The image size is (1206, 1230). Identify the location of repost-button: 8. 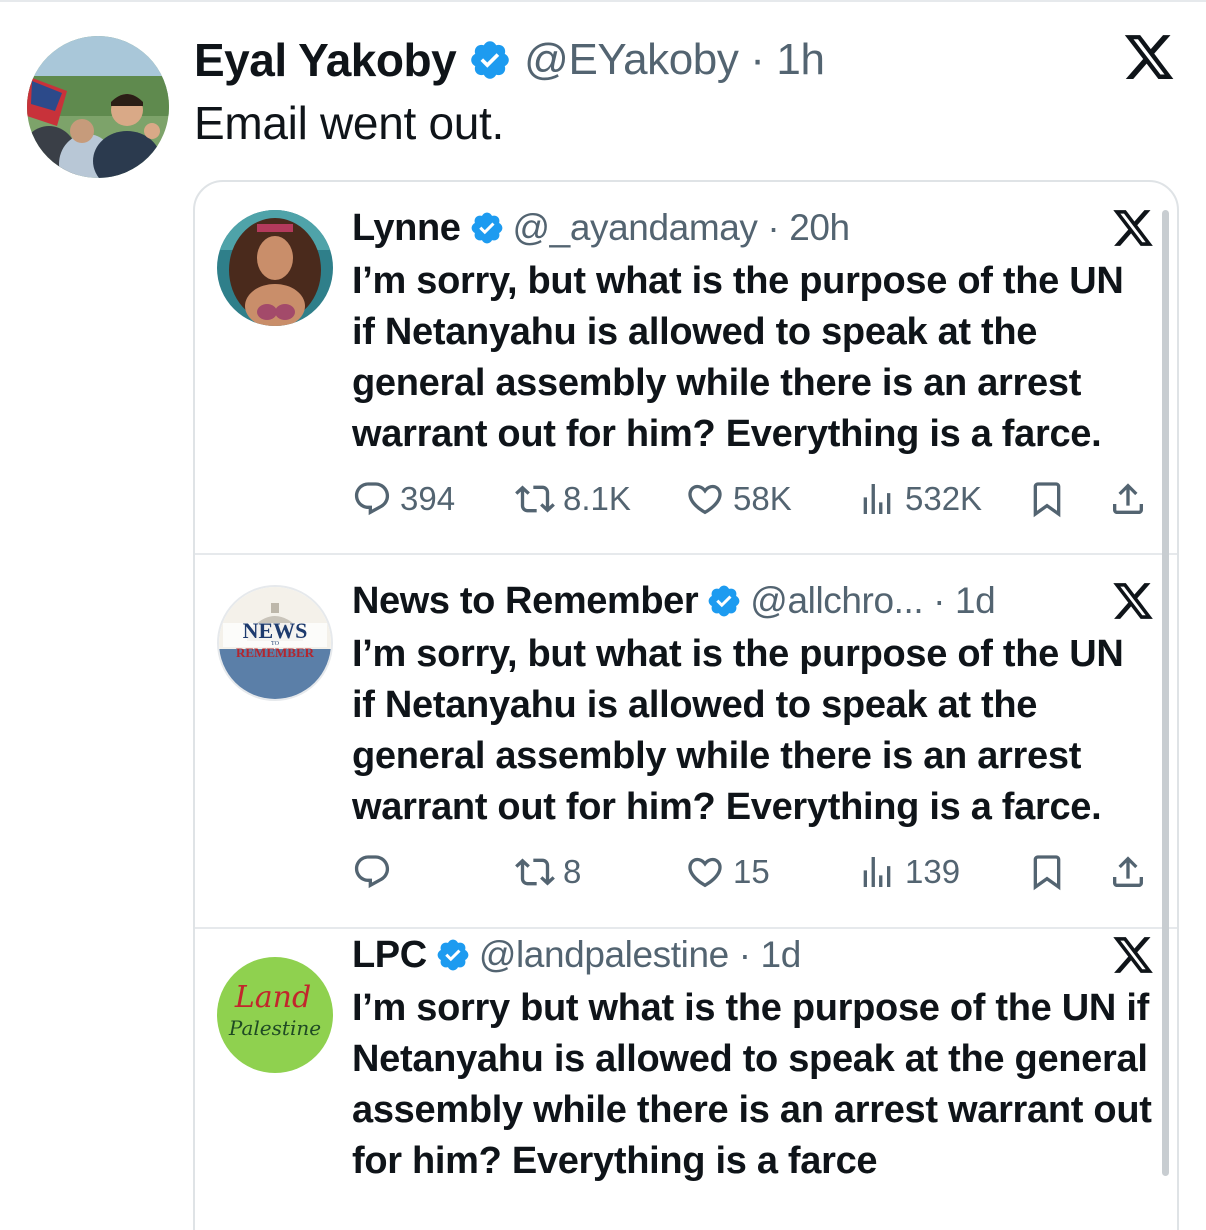
(548, 872).